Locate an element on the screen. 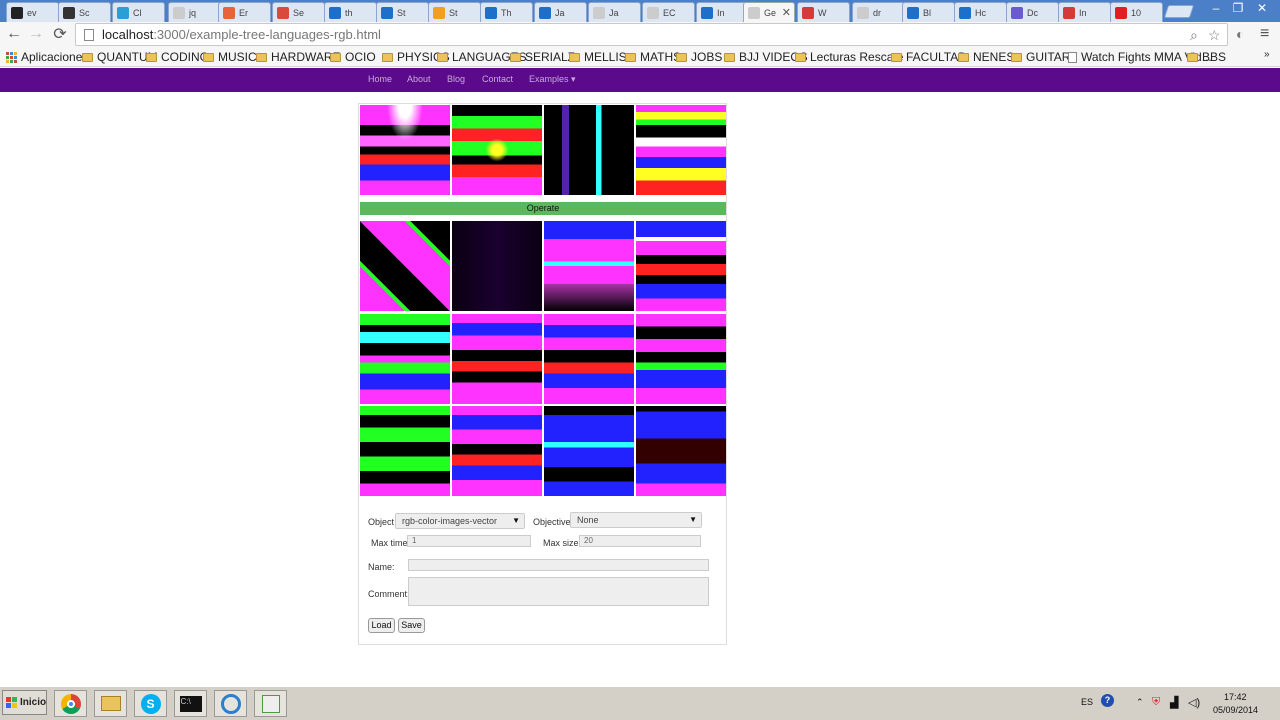 The height and width of the screenshot is (720, 1280). tab-20: In is located at coordinates (1084, 12).